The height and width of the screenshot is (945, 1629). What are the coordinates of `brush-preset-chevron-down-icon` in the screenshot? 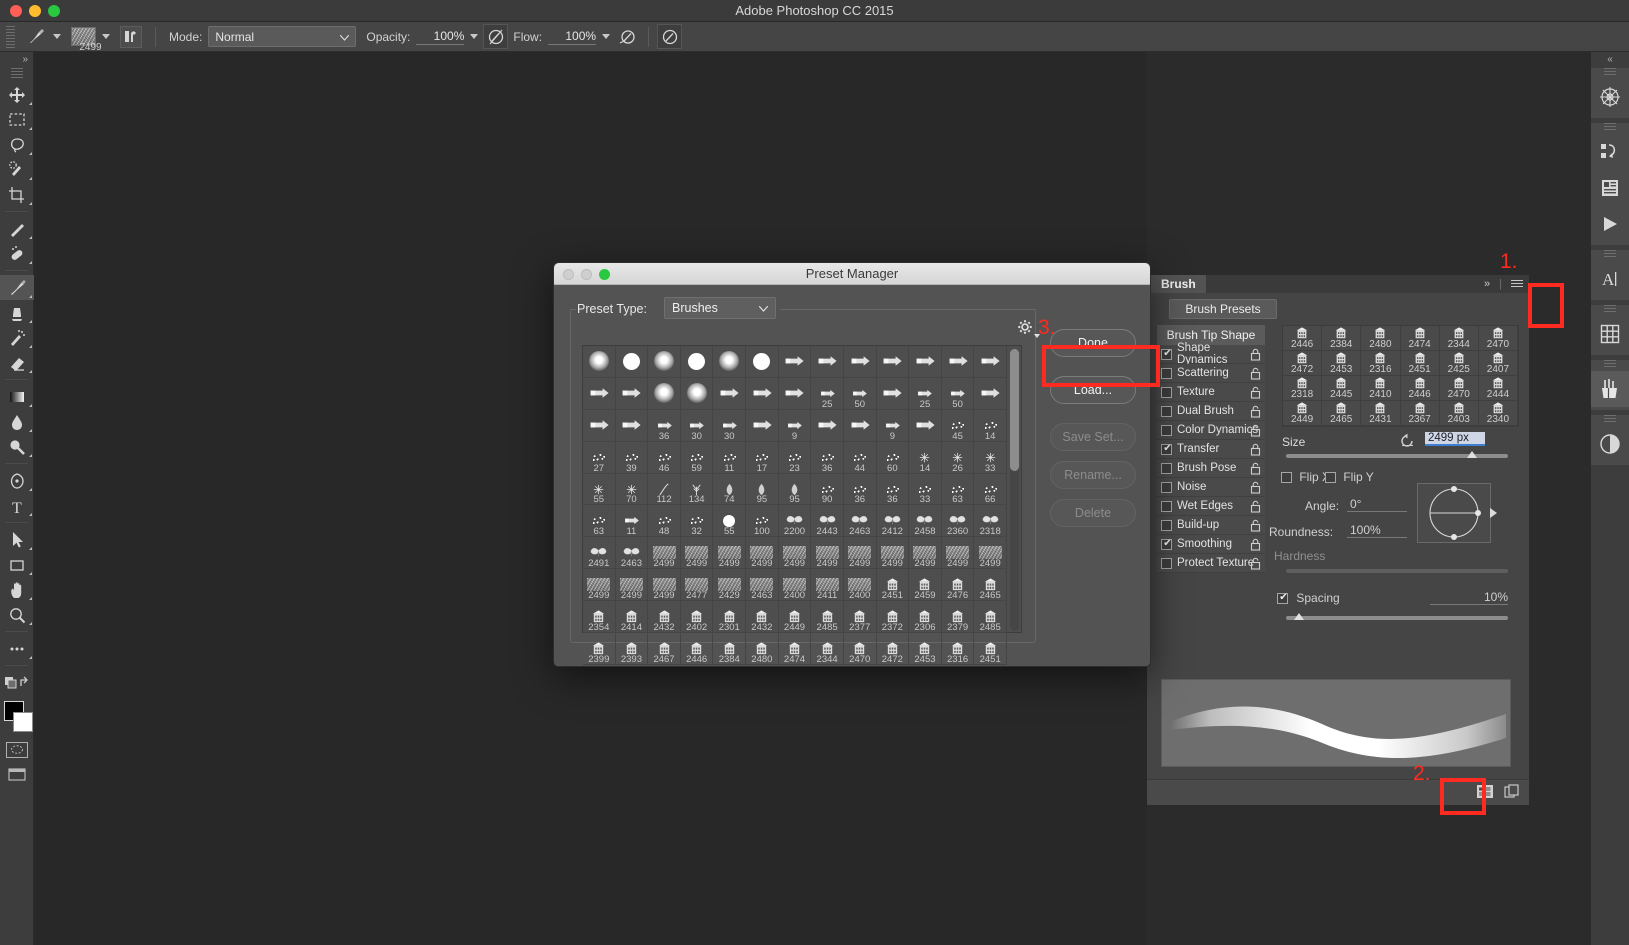 It's located at (106, 36).